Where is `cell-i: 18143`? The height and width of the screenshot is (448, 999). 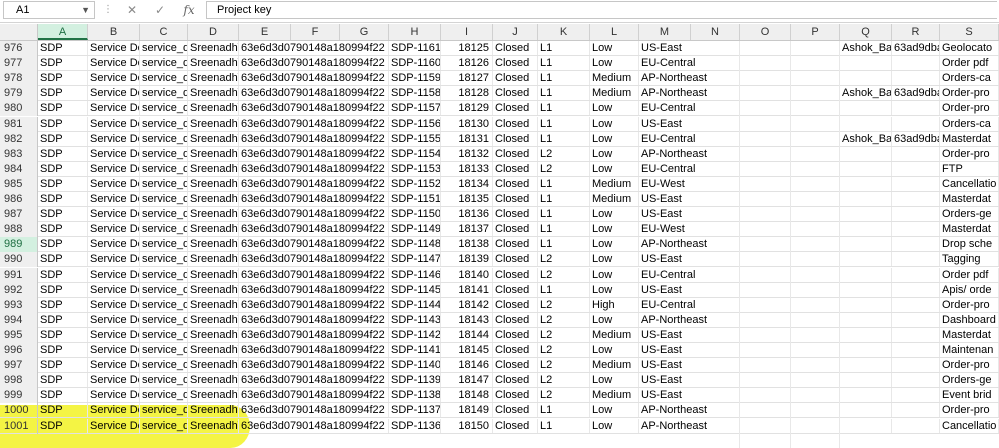 cell-i: 18143 is located at coordinates (467, 319).